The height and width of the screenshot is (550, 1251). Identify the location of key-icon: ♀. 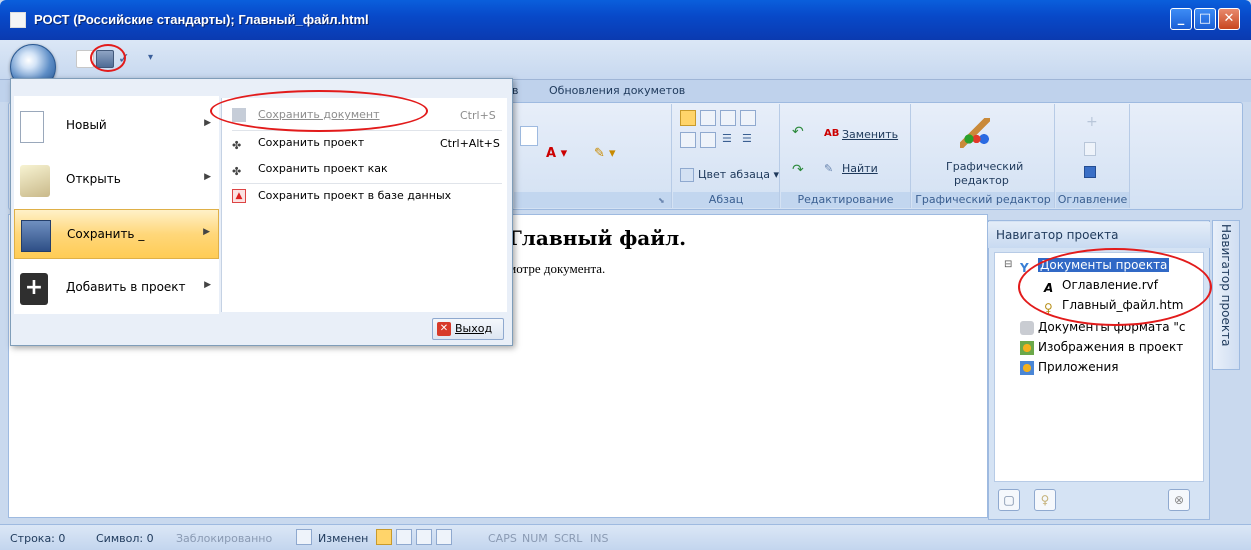
(1045, 500).